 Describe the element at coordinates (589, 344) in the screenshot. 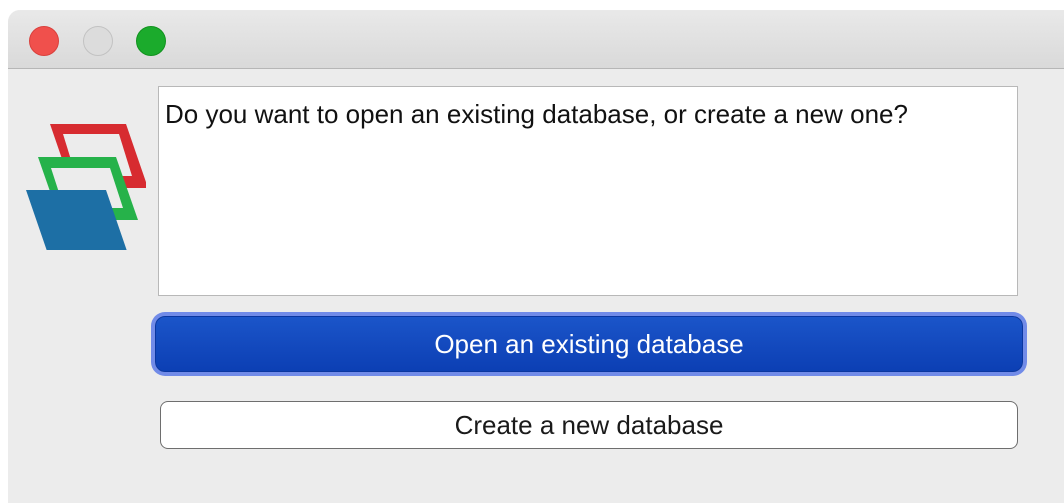

I see `open-existing-database-button: Open an existing database` at that location.